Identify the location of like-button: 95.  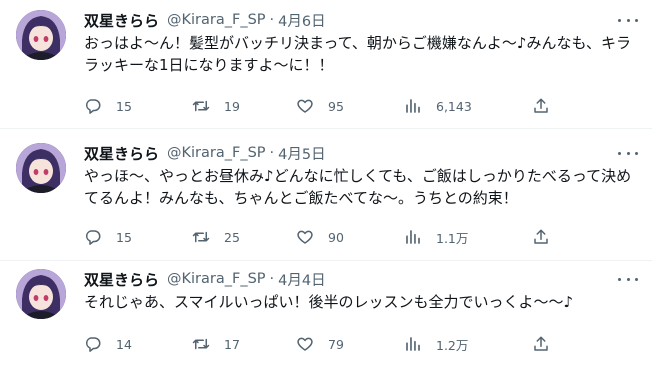
(320, 106).